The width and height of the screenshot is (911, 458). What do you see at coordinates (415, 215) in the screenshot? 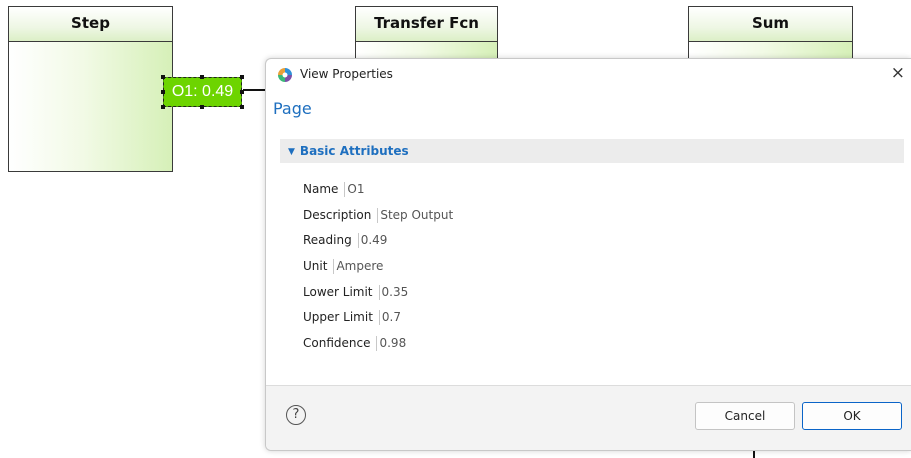
I see `property-value-field: Step Output` at bounding box center [415, 215].